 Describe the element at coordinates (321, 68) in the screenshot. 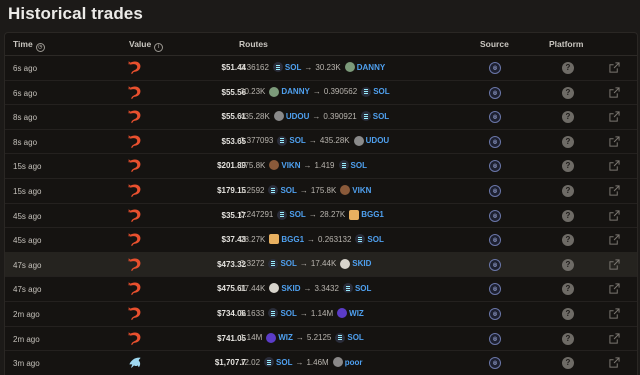

I see `table-row: 6s ago $51.44 0.36162 SOL → 30.23K DANNY ◎?` at that location.